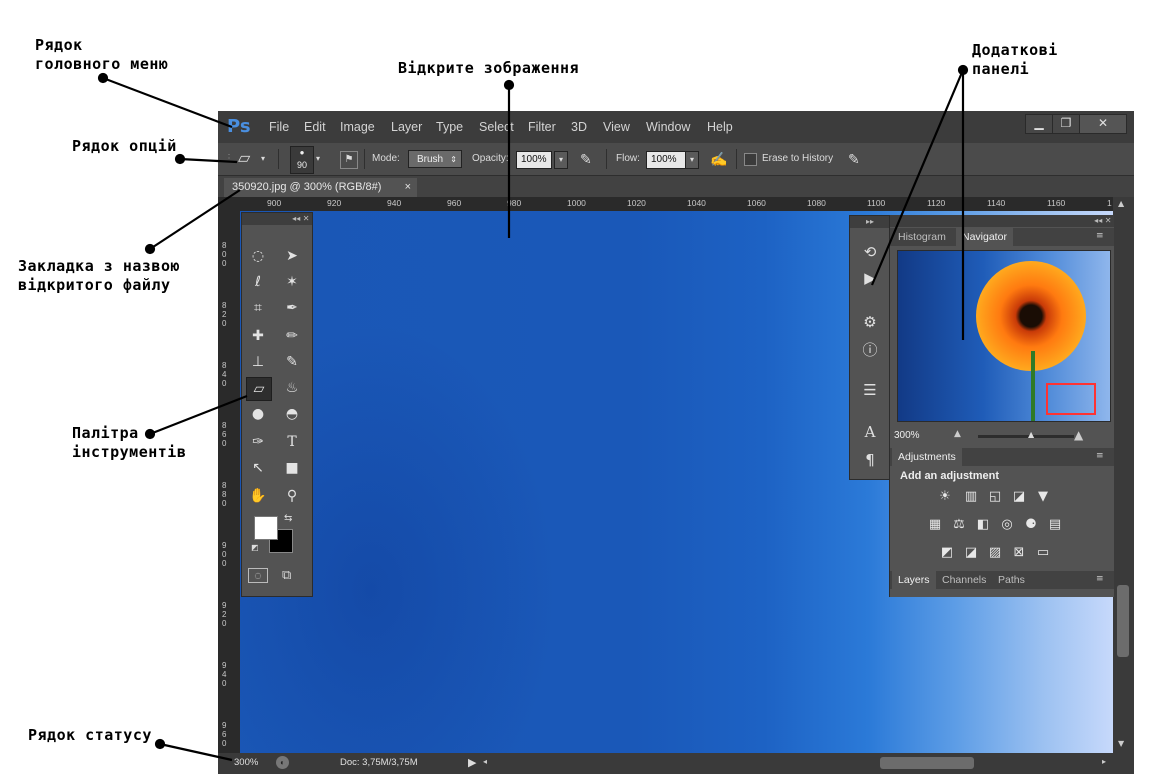  What do you see at coordinates (667, 160) in the screenshot?
I see `flow-input: 100%` at bounding box center [667, 160].